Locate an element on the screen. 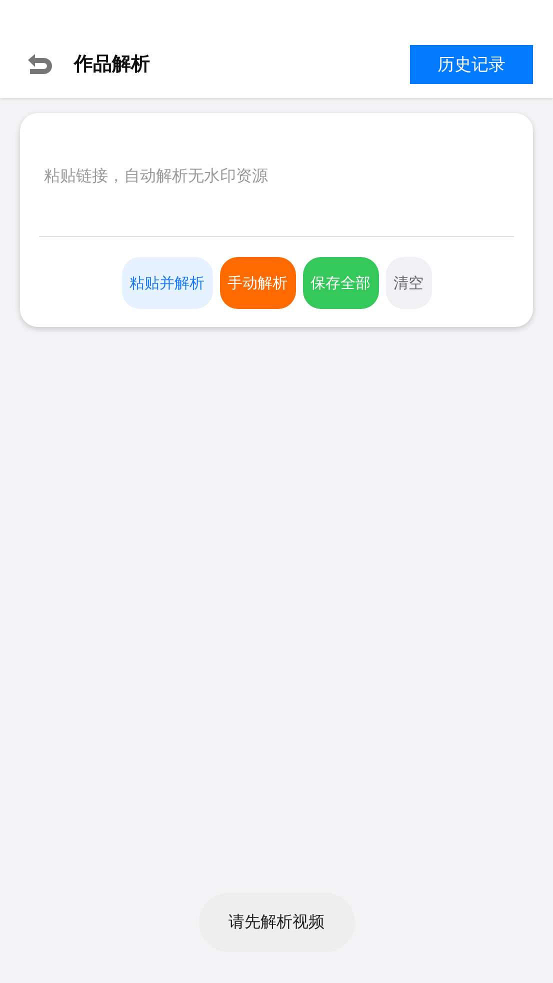 The height and width of the screenshot is (983, 553). action-button: 清空 is located at coordinates (409, 283).